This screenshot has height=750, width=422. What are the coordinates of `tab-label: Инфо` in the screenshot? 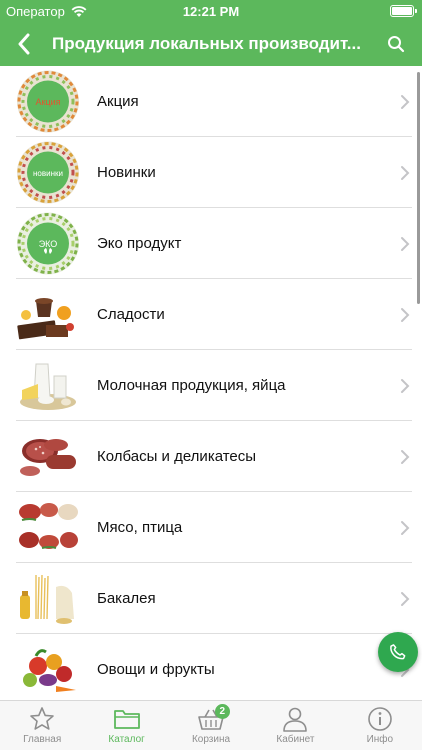 It's located at (380, 739).